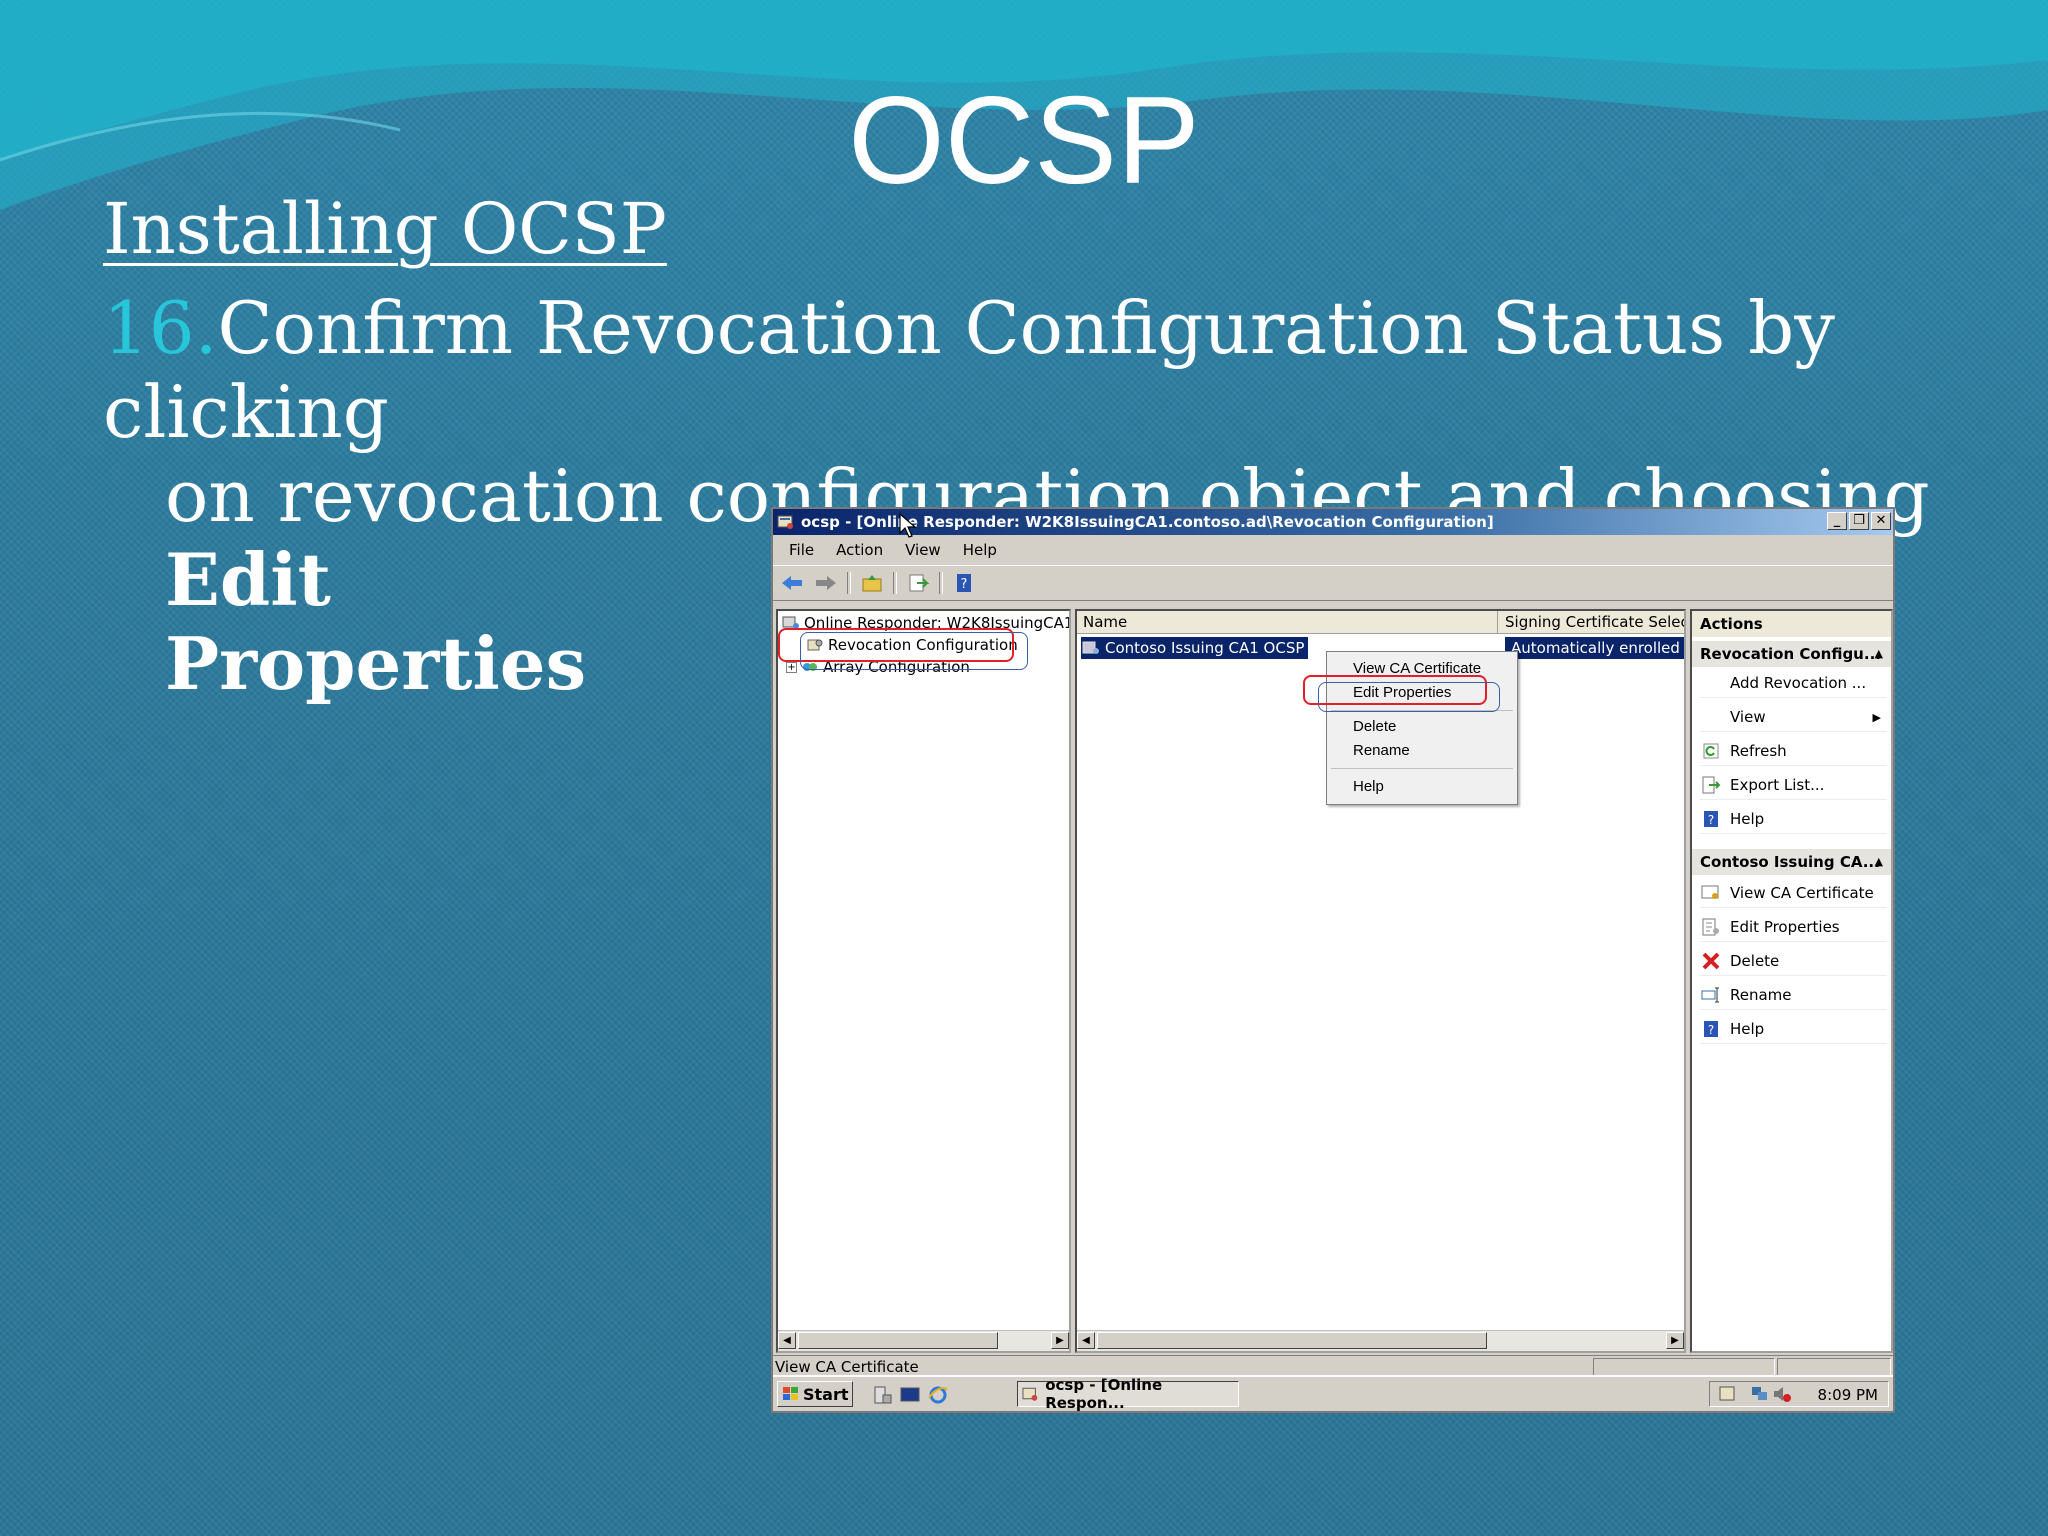 This screenshot has width=2048, height=1536. Describe the element at coordinates (847, 1367) in the screenshot. I see `status-text: View CA Certificate` at that location.